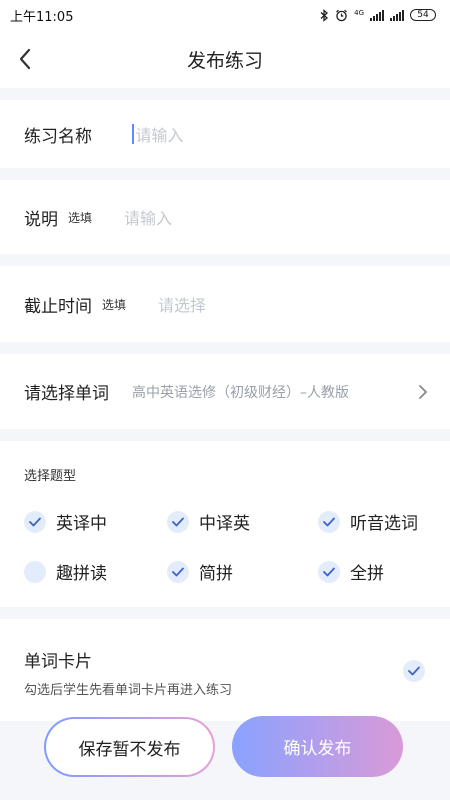  What do you see at coordinates (81, 524) in the screenshot?
I see `option-label: 英译中` at bounding box center [81, 524].